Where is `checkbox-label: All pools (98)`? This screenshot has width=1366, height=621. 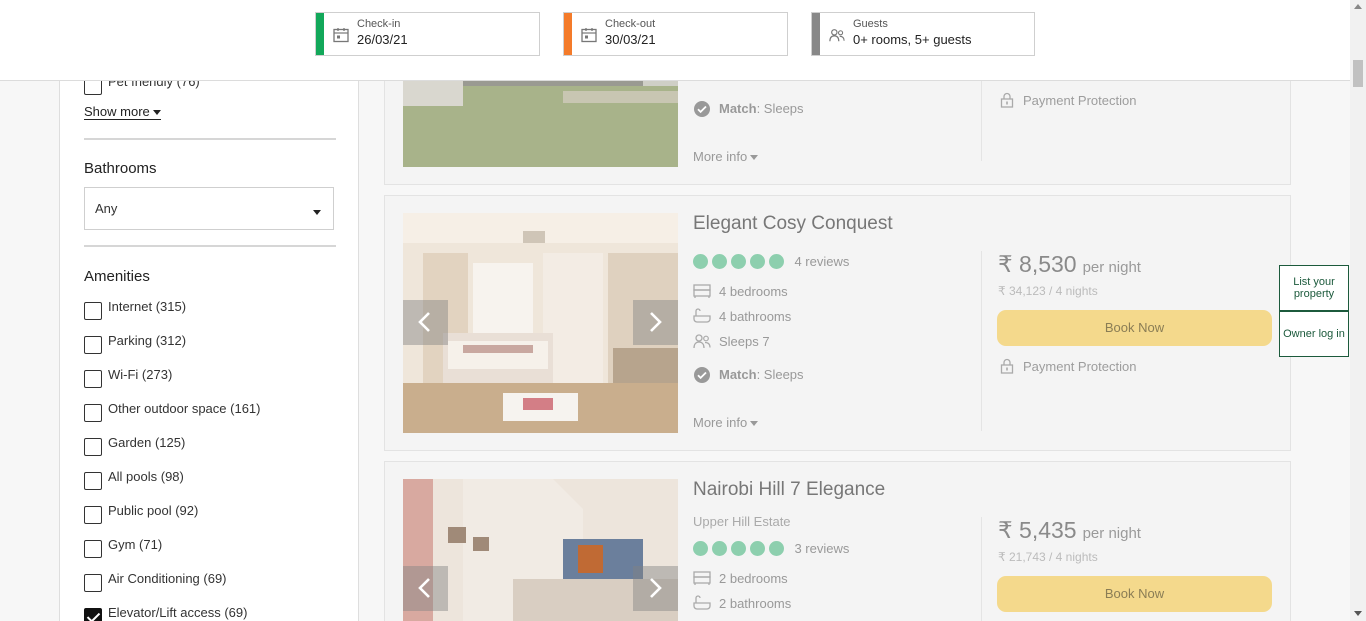
checkbox-label: All pools (98) is located at coordinates (146, 476).